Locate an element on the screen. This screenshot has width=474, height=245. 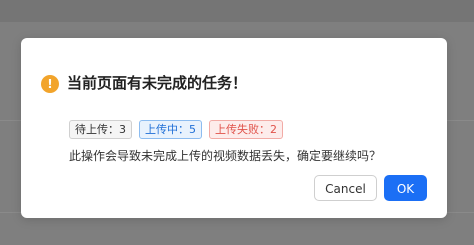
upload-failed-tag: 上传失败：2 is located at coordinates (246, 129).